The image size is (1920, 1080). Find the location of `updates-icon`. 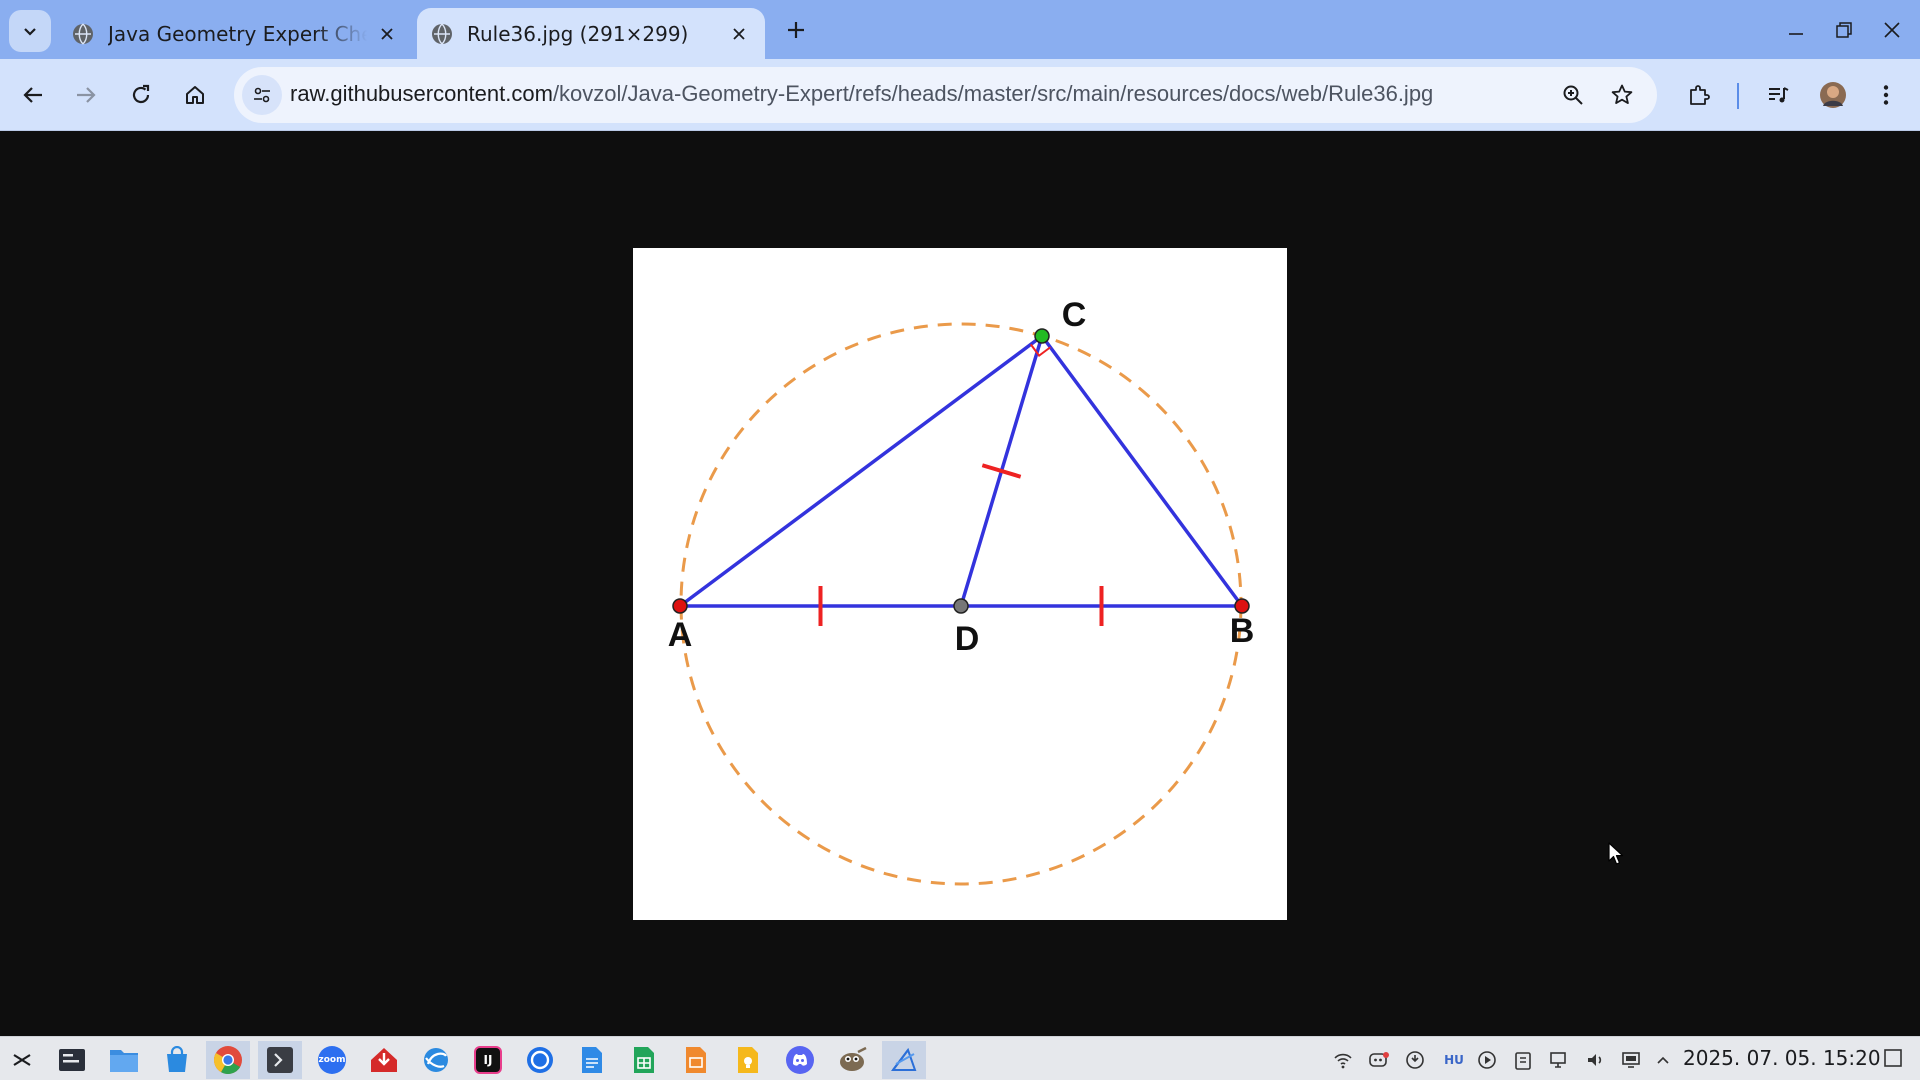

updates-icon is located at coordinates (1415, 1060).